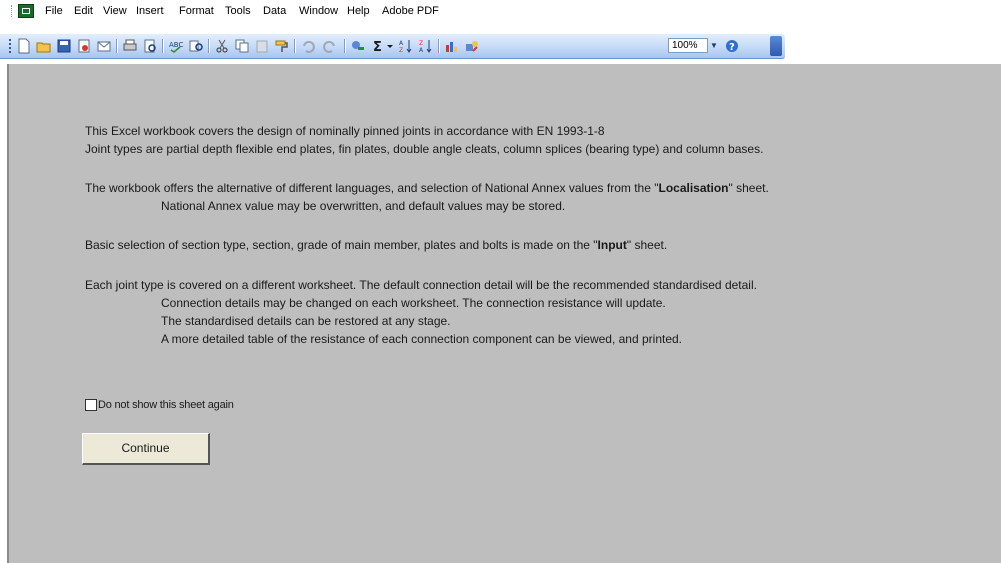  I want to click on print-icon, so click(130, 46).